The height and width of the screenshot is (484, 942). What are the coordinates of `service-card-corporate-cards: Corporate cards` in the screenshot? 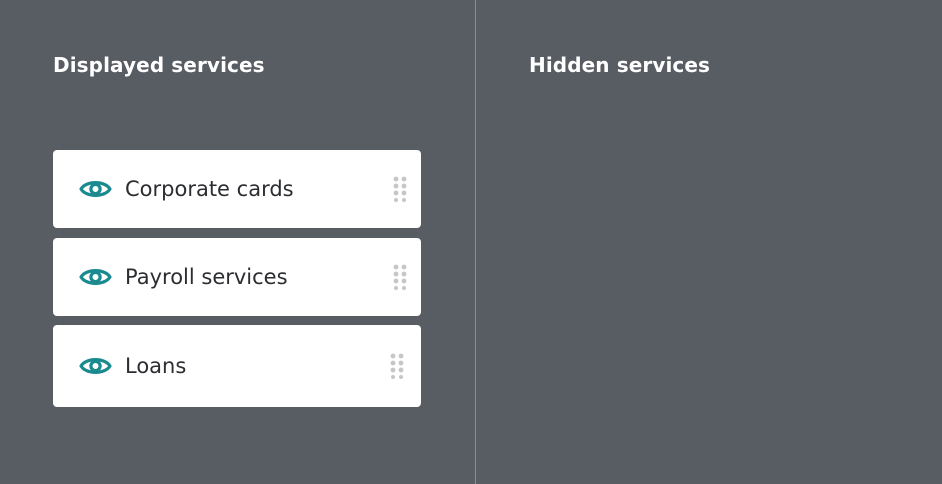 It's located at (237, 189).